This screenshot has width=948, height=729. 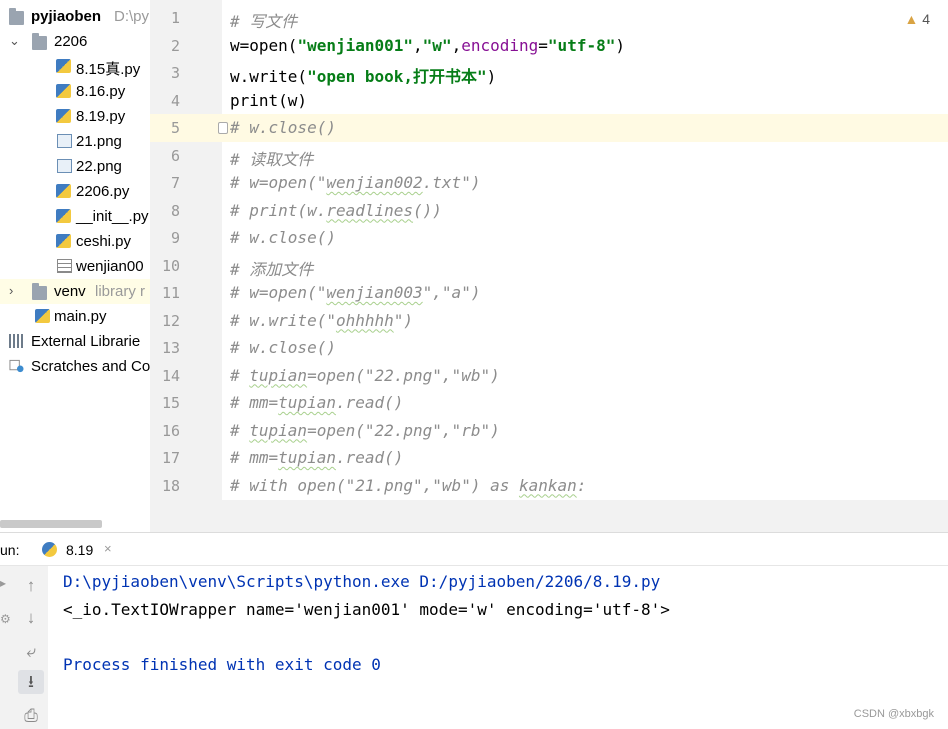 What do you see at coordinates (322, 320) in the screenshot?
I see `code-text: # w.write("ohhhhh")` at bounding box center [322, 320].